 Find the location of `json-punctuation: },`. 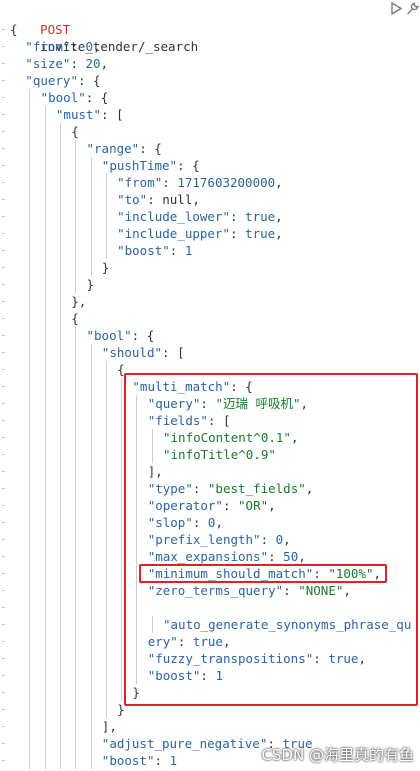

json-punctuation: }, is located at coordinates (79, 301).